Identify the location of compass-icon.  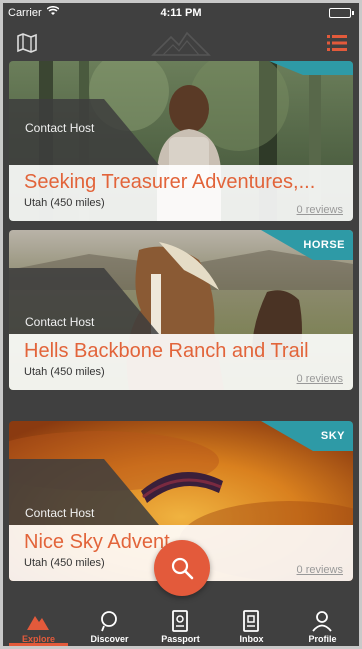
(109, 621).